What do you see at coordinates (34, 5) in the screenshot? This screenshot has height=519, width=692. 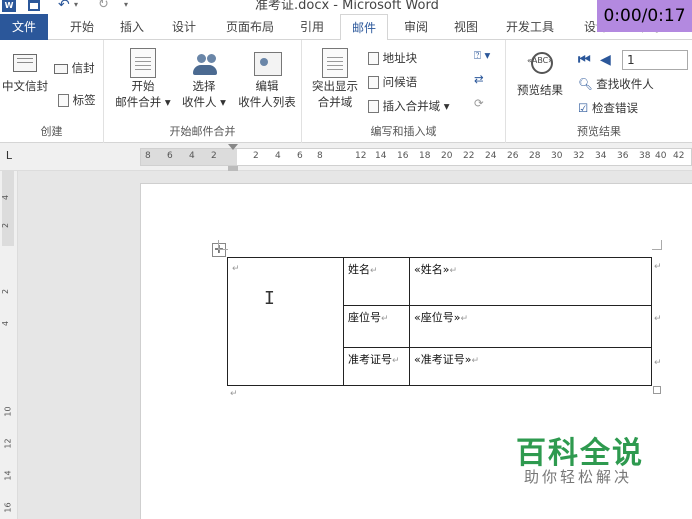 I see `save-icon` at bounding box center [34, 5].